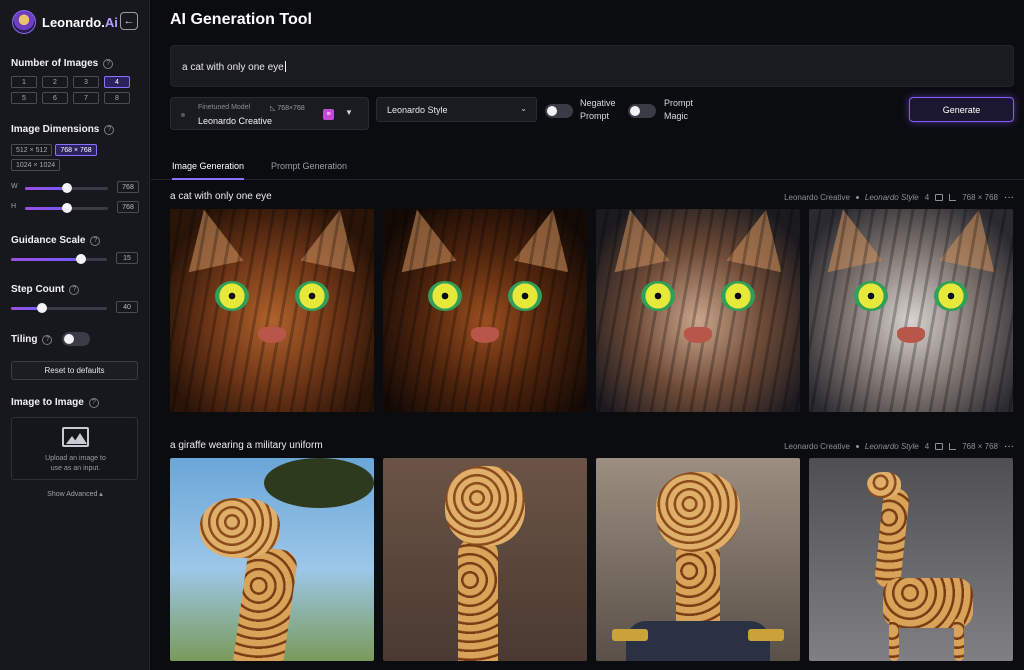 Image resolution: width=1024 pixels, height=670 pixels. Describe the element at coordinates (128, 207) in the screenshot. I see `height-value: 768` at that location.